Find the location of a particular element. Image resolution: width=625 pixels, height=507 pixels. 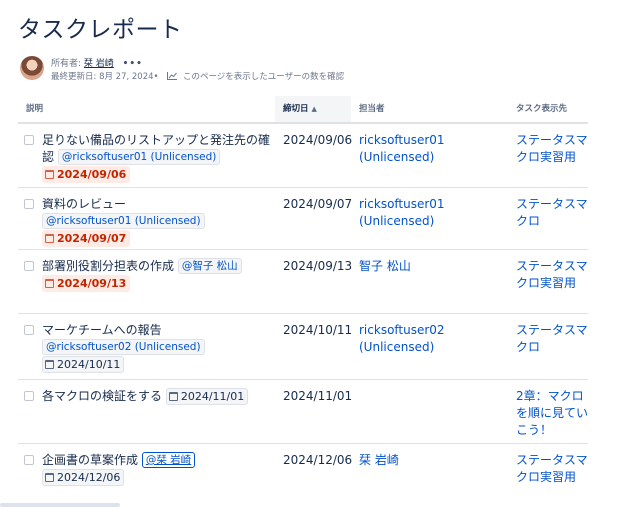

date-lozenge: 2024/09/06 is located at coordinates (86, 174).